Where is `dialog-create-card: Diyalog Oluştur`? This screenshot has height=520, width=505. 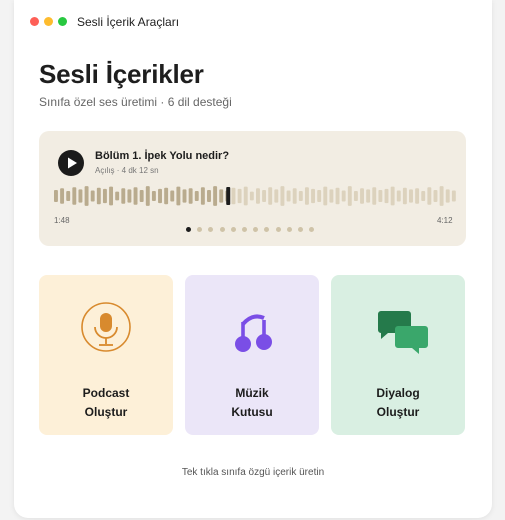 dialog-create-card: Diyalog Oluştur is located at coordinates (398, 355).